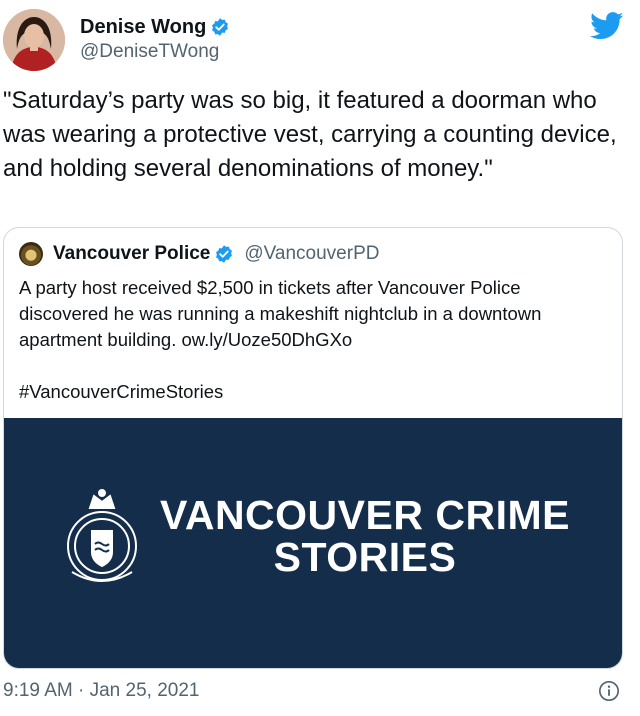 Image resolution: width=640 pixels, height=716 pixels. I want to click on quoted-link: ow.ly/Uoze50DhGXo, so click(267, 339).